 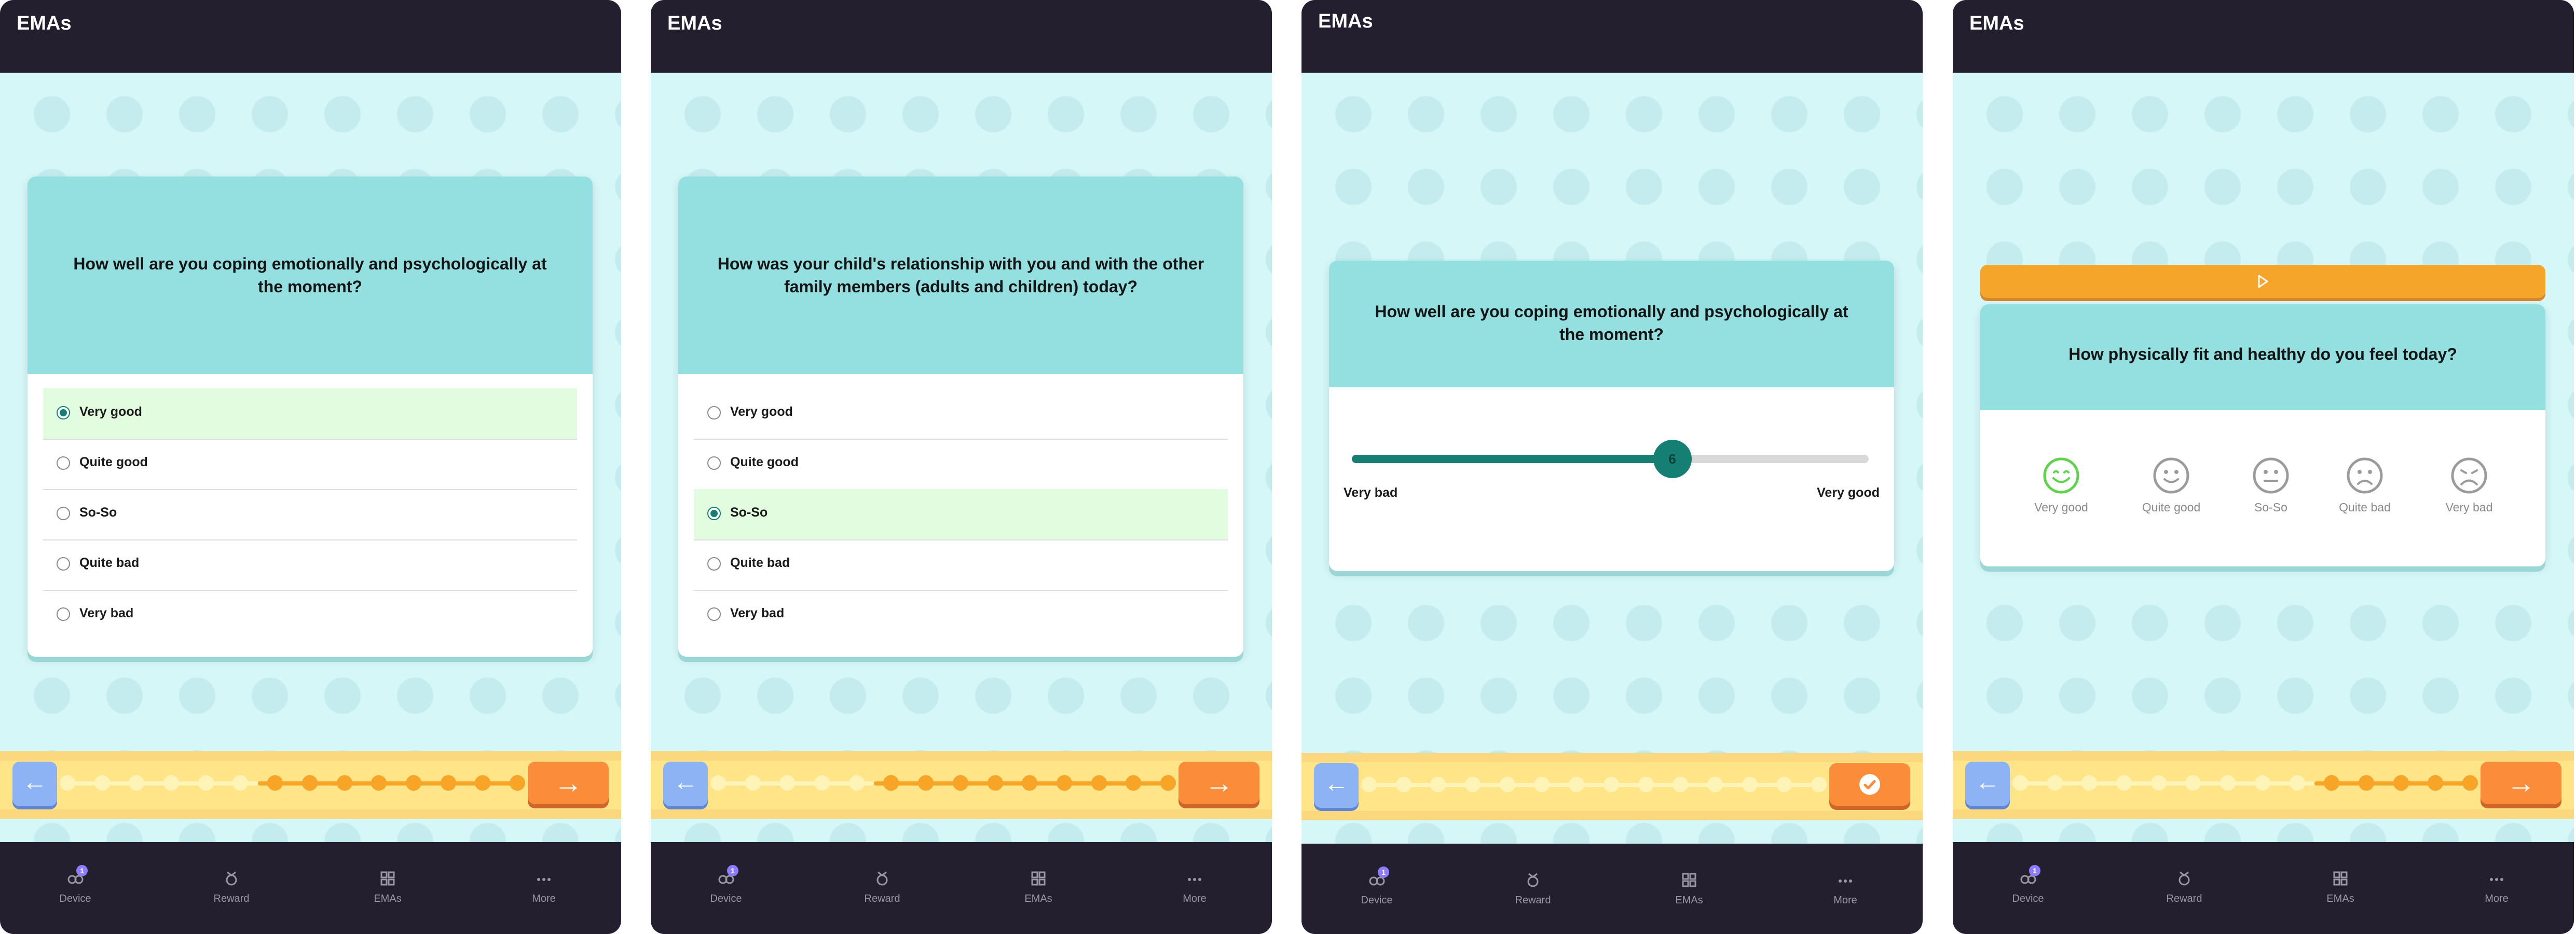 I want to click on face-label: Quite bad, so click(x=2365, y=507).